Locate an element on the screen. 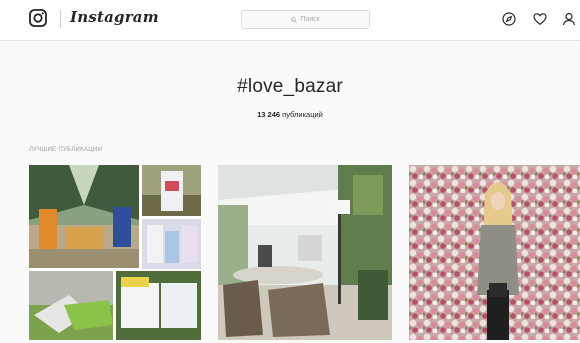 The height and width of the screenshot is (343, 580). search-icon is located at coordinates (294, 19).